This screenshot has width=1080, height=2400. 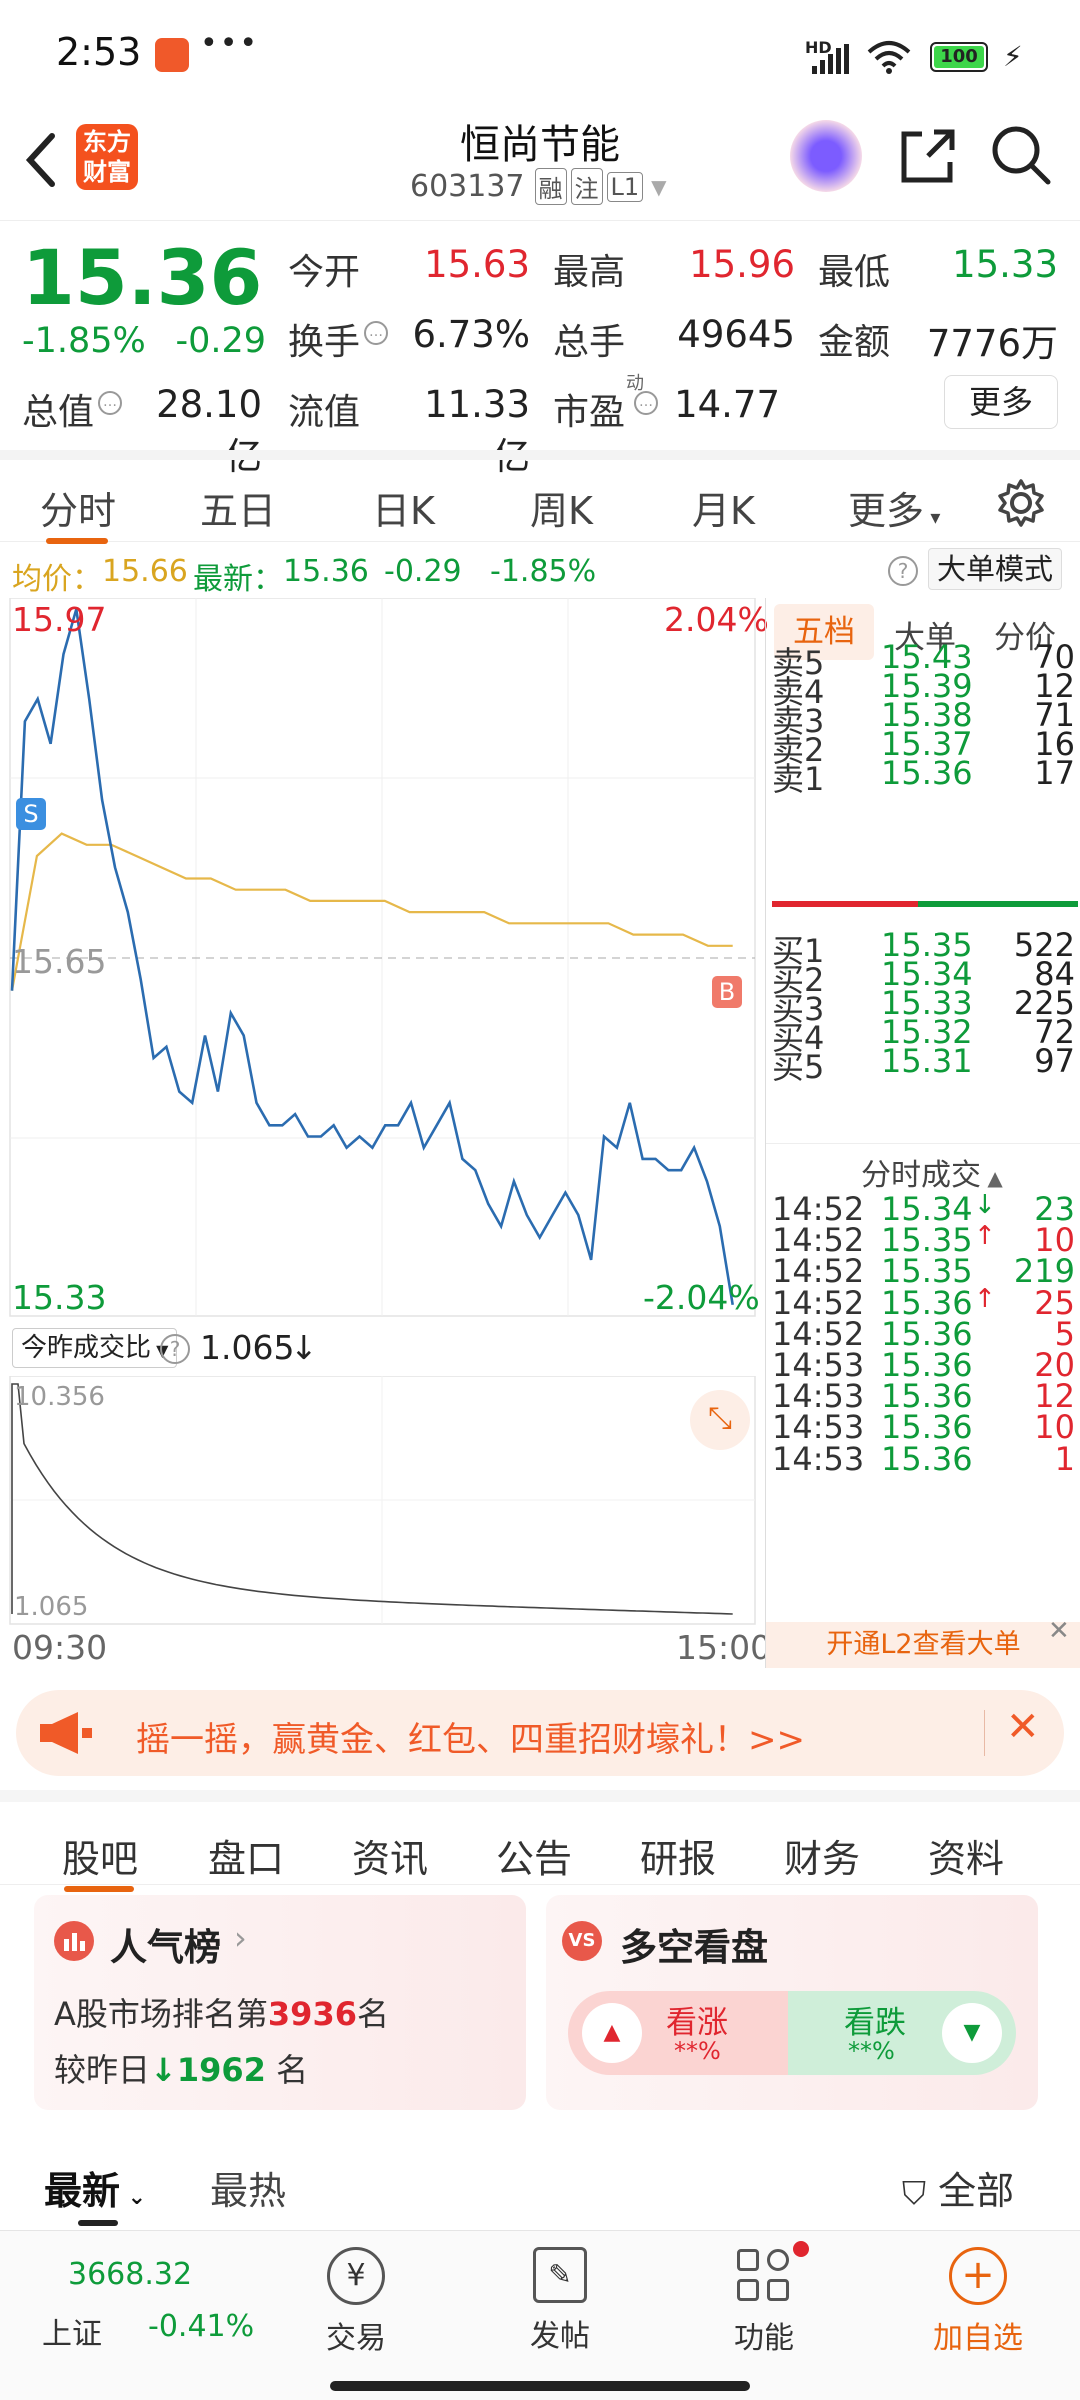 What do you see at coordinates (742, 264) in the screenshot?
I see `high-value: 15.96` at bounding box center [742, 264].